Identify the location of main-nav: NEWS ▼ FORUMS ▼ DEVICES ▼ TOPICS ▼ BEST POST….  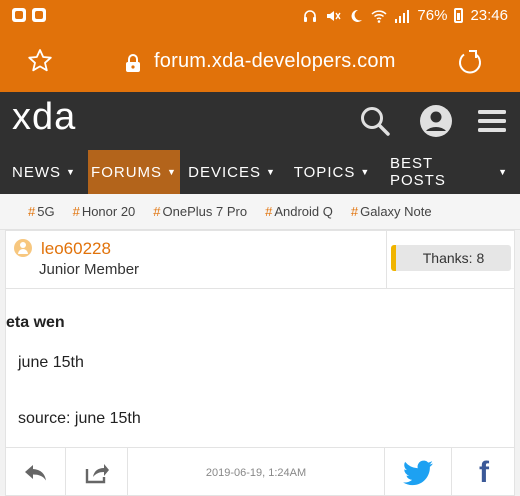
(260, 172).